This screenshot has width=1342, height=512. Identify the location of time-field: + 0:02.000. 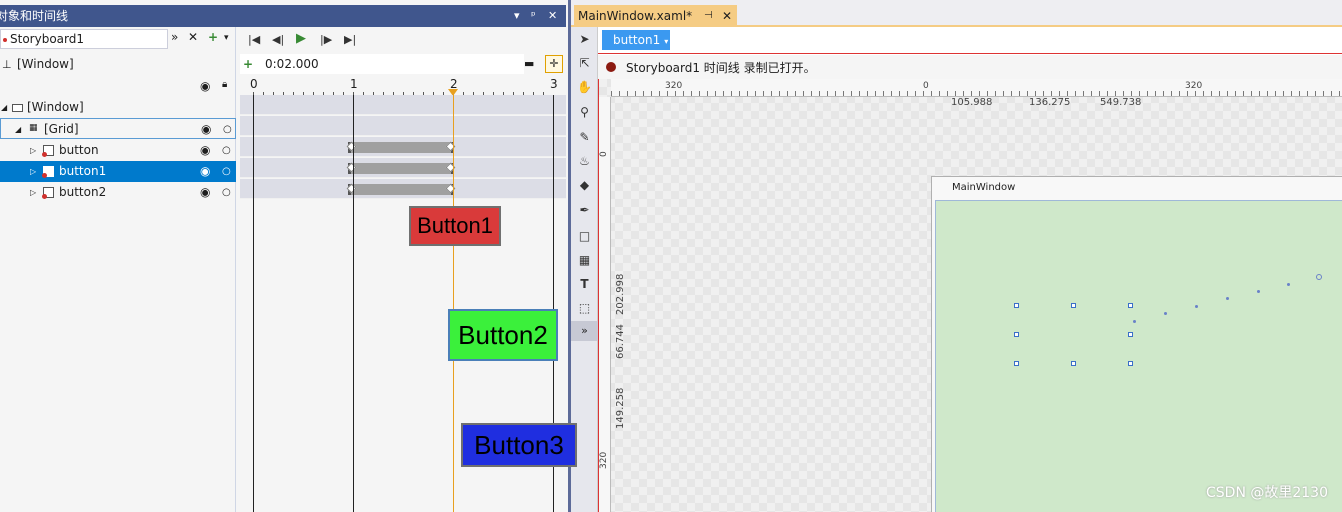
(382, 64).